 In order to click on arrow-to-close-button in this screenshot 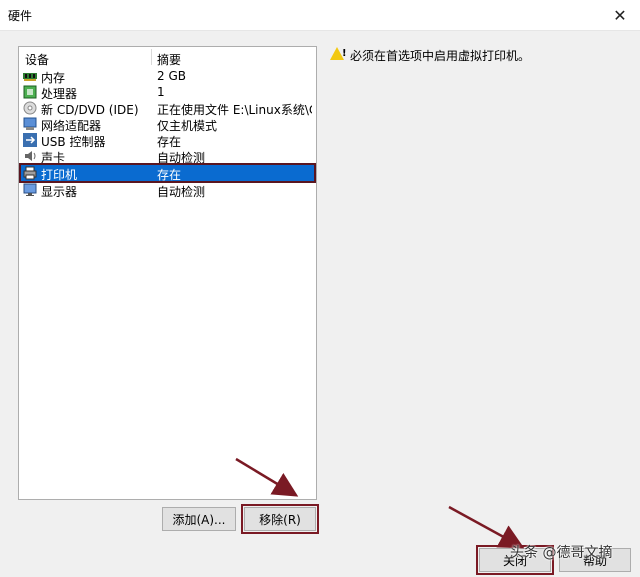, I will do `click(486, 527)`.